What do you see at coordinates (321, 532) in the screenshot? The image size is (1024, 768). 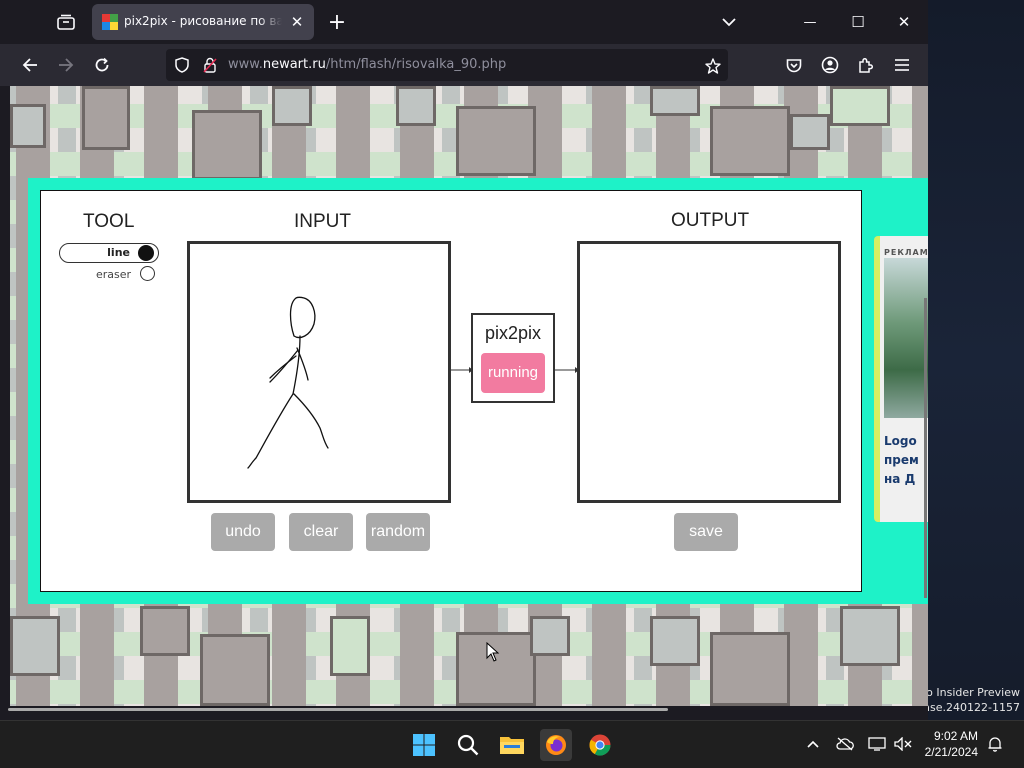 I see `clear-button: clear` at bounding box center [321, 532].